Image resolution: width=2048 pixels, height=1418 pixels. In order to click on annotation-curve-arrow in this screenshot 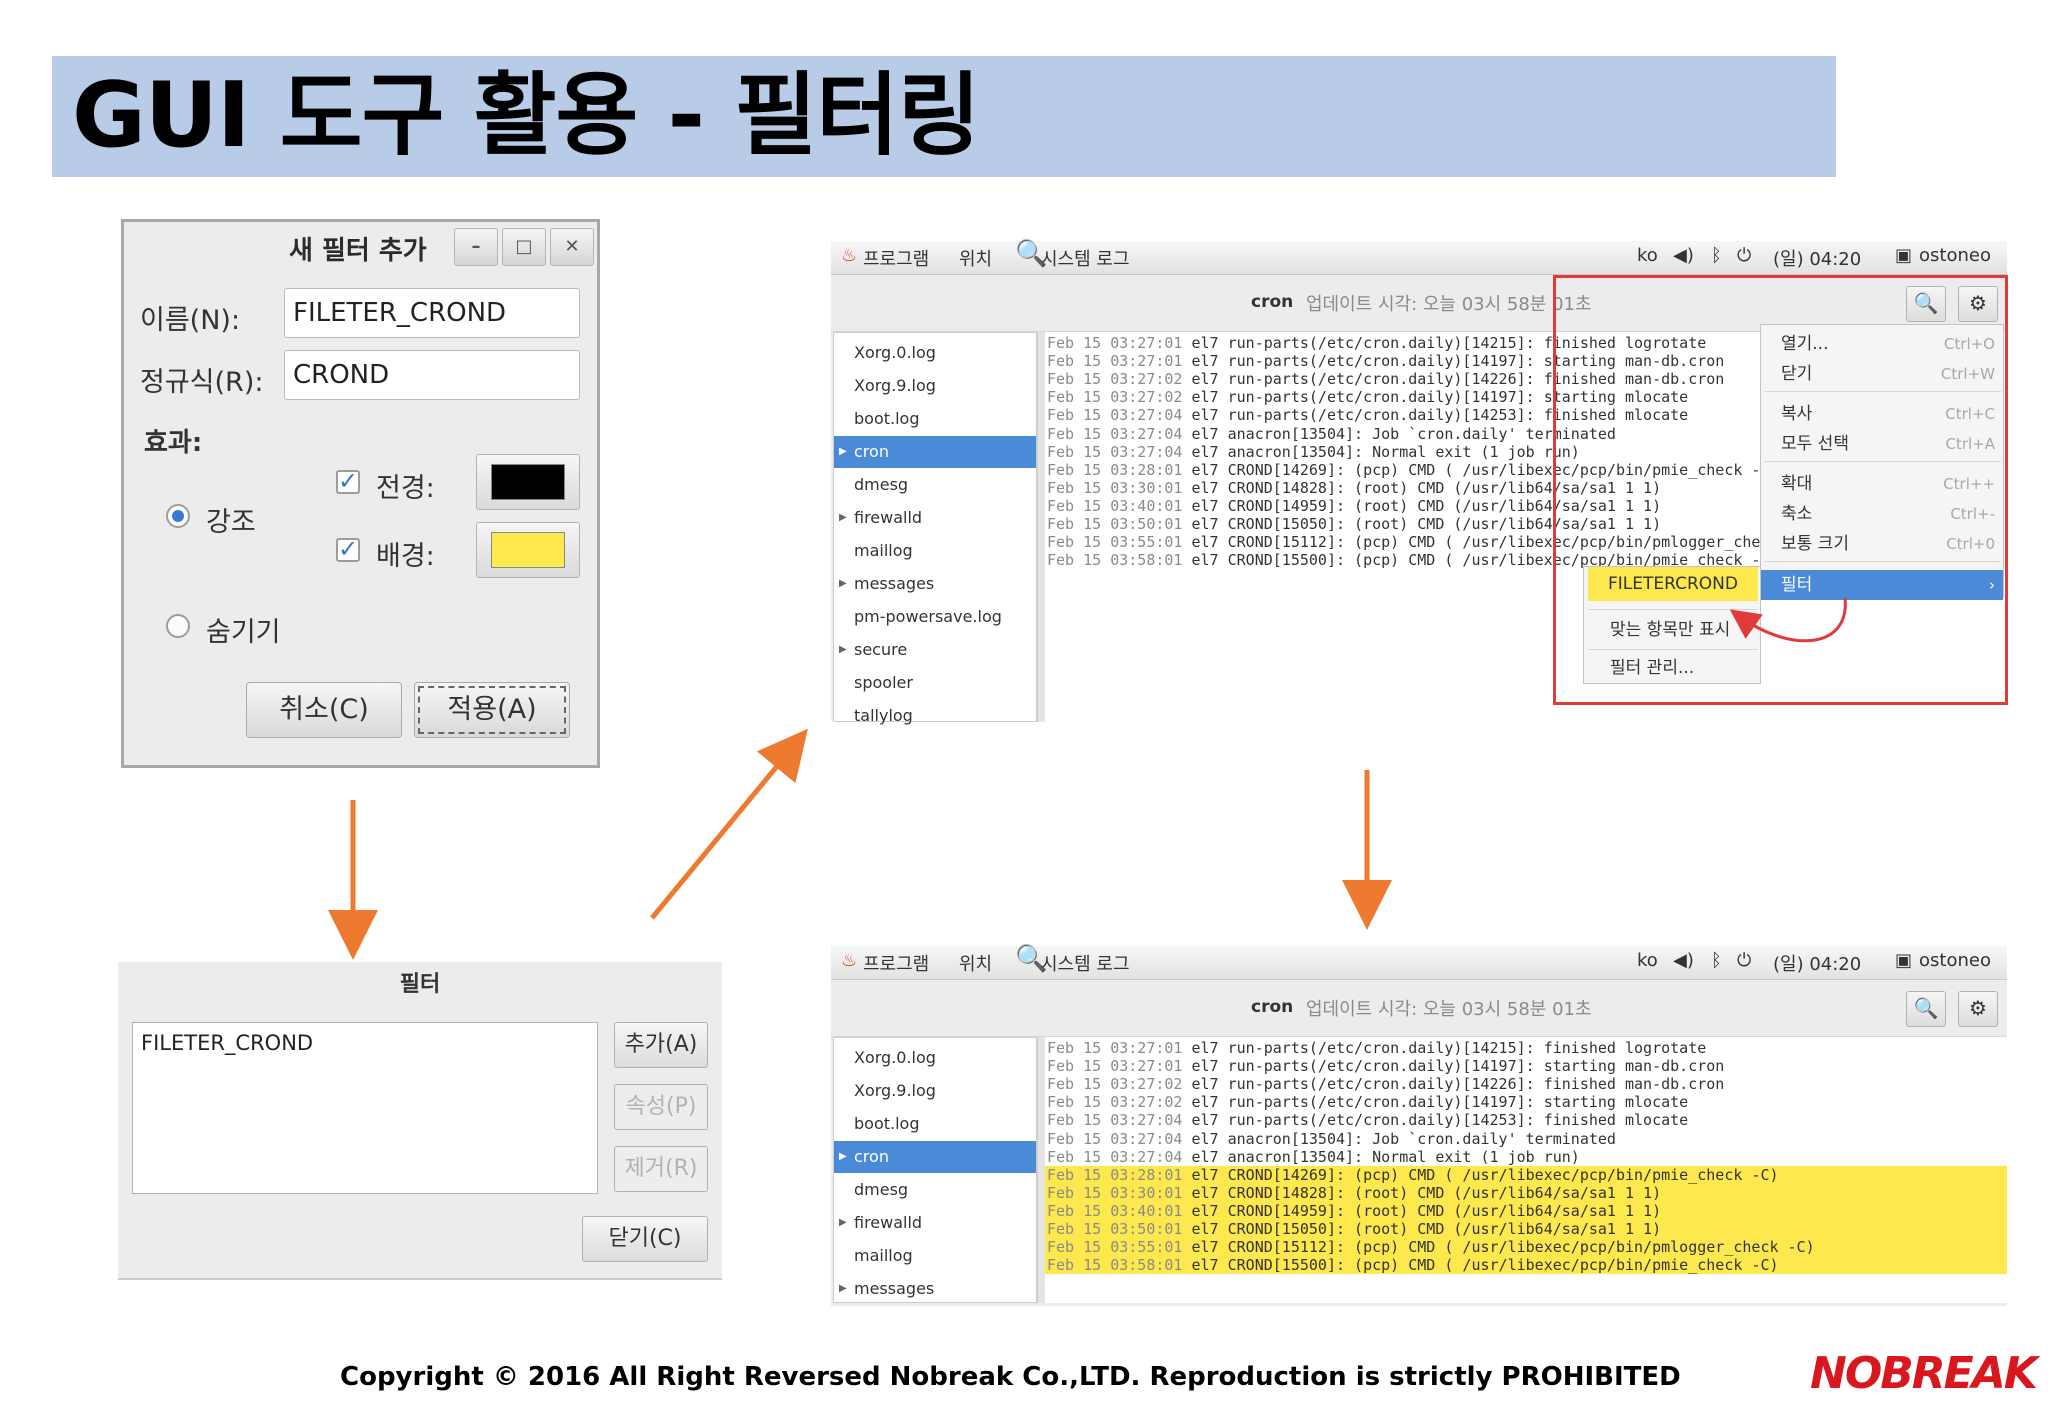, I will do `click(1788, 620)`.